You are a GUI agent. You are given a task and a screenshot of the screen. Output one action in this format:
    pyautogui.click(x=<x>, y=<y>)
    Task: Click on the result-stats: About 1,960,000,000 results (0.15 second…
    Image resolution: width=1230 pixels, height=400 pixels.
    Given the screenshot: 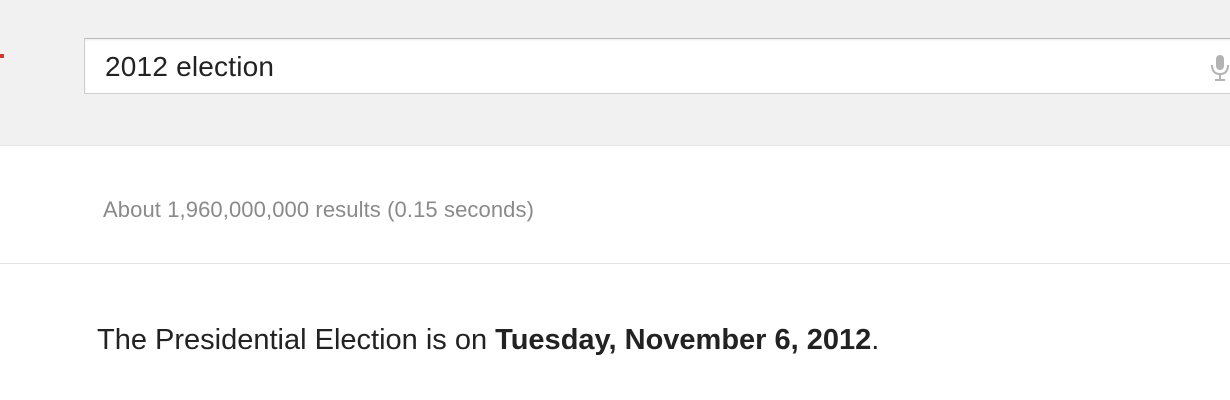 What is the action you would take?
    pyautogui.click(x=319, y=209)
    